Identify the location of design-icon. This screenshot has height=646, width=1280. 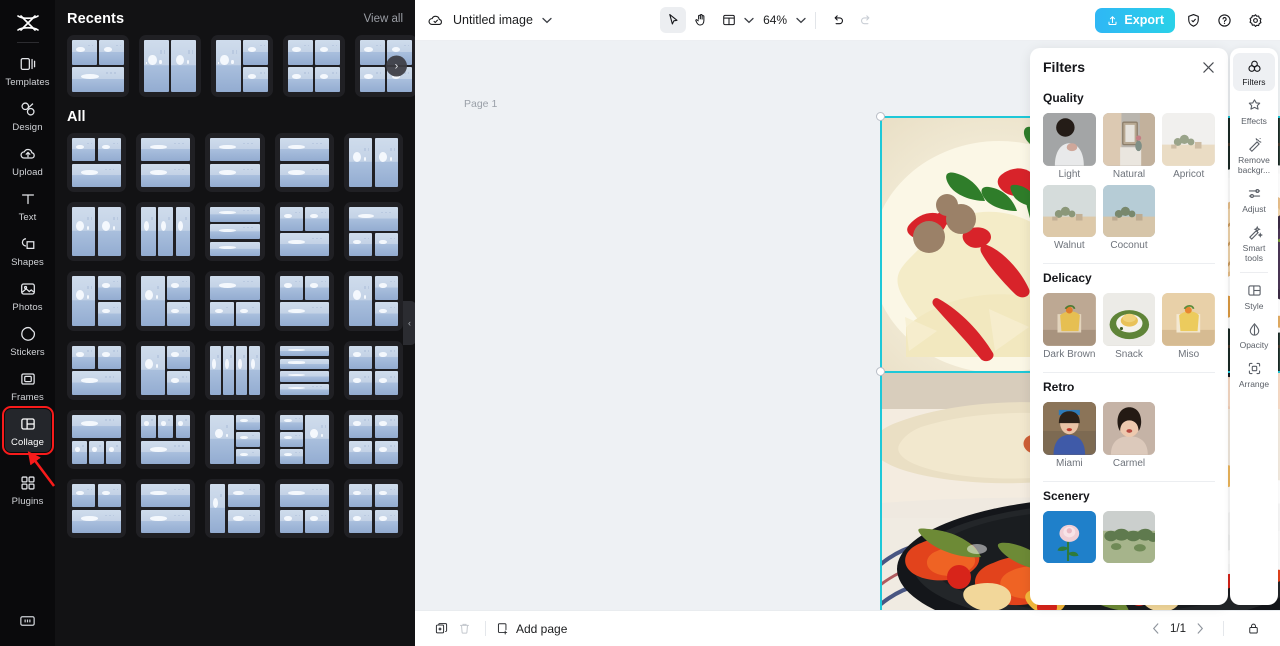
(28, 109).